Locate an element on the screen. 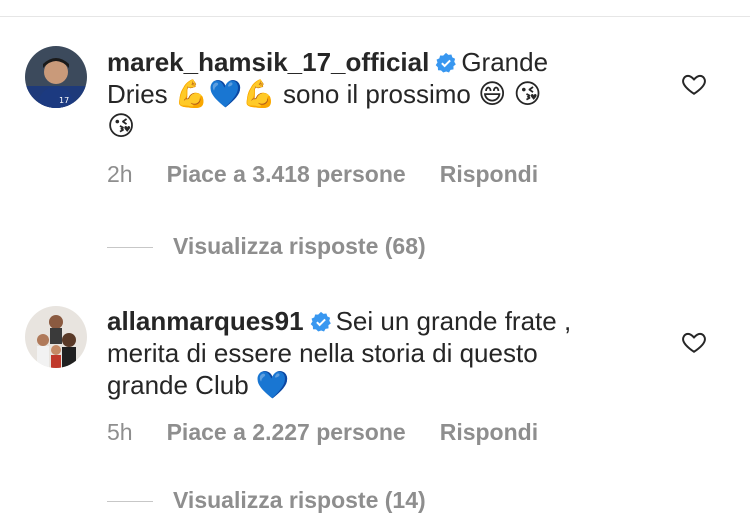 The width and height of the screenshot is (750, 514). view-replies-label: Visualizza risposte (68) is located at coordinates (299, 246).